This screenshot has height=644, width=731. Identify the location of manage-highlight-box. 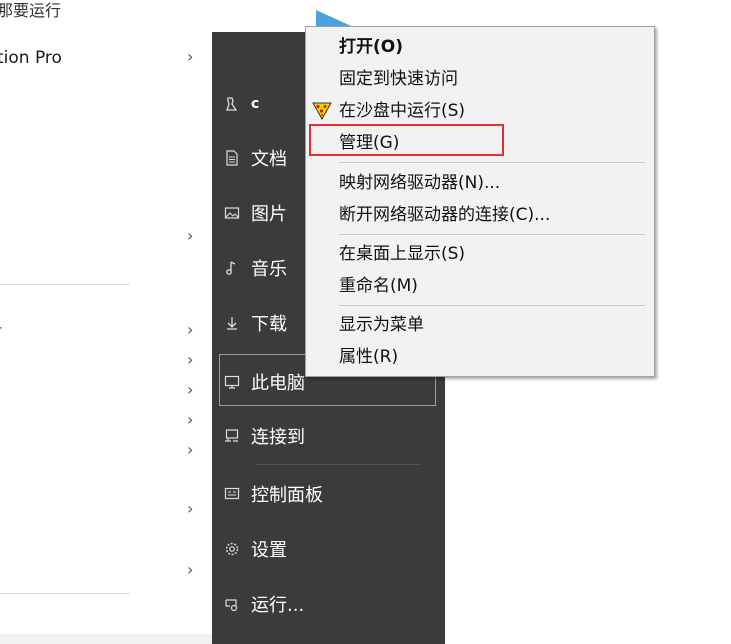
(406, 140).